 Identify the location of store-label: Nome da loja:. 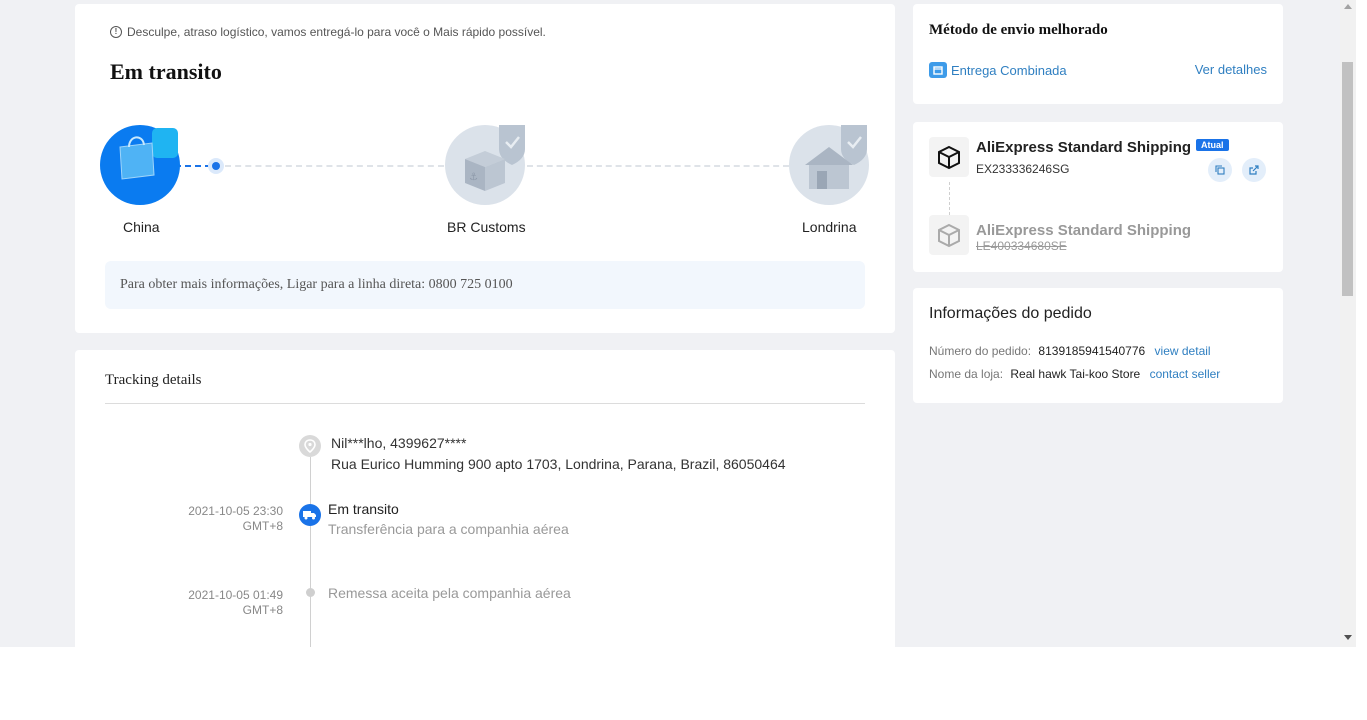
(966, 374).